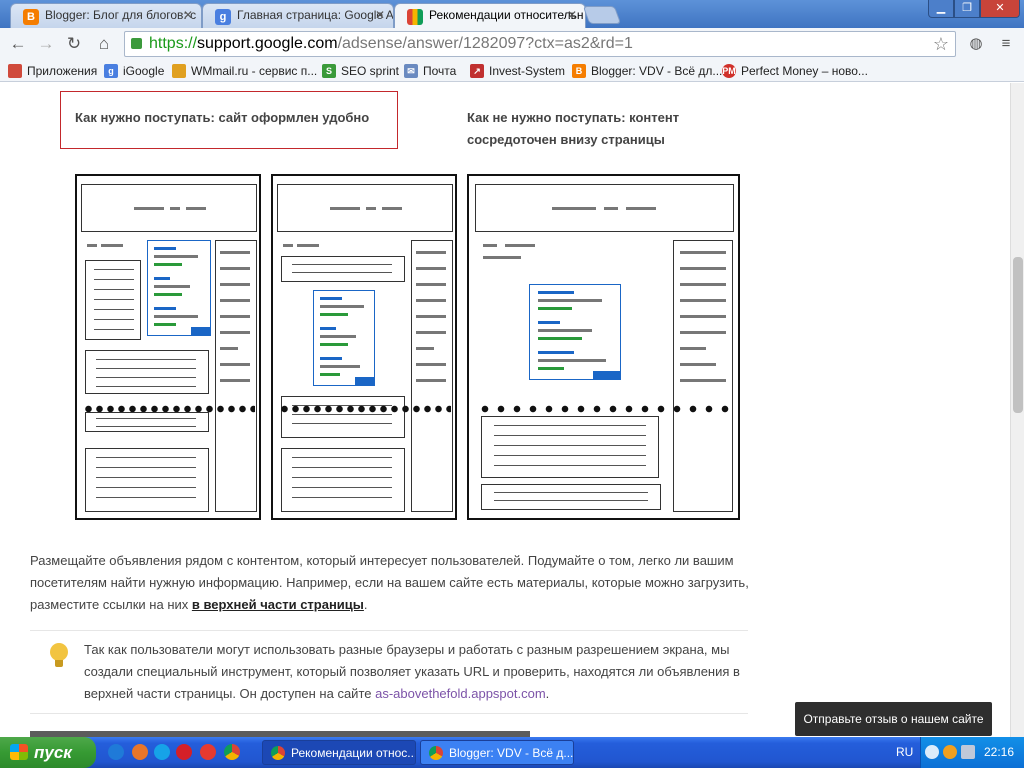 The height and width of the screenshot is (768, 1024). Describe the element at coordinates (59, 655) in the screenshot. I see `lightbulb-icon` at that location.